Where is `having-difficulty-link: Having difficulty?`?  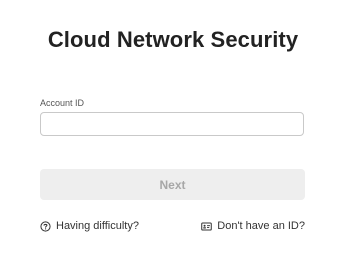
having-difficulty-link: Having difficulty? is located at coordinates (89, 226).